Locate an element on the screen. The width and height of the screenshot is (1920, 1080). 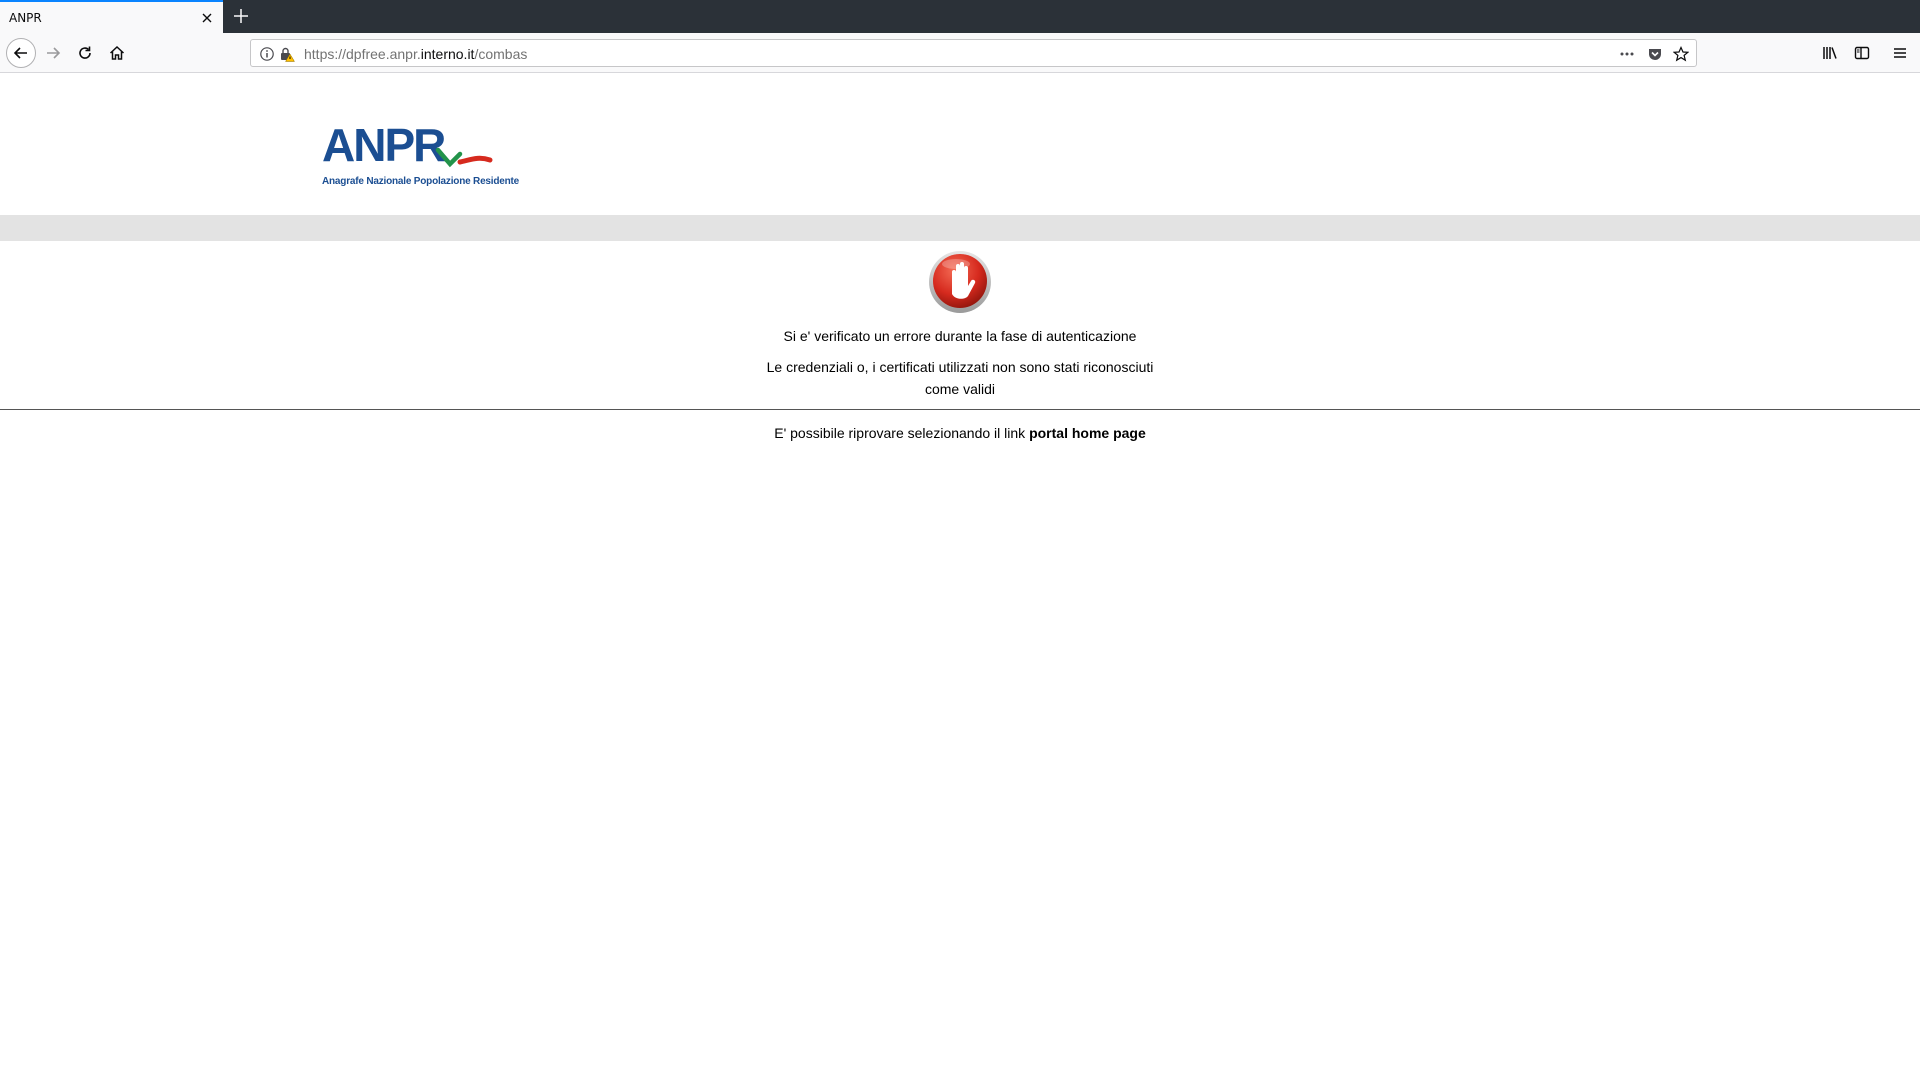
url-text: https://dpfree.anpr.interno.it/combas is located at coordinates (415, 54).